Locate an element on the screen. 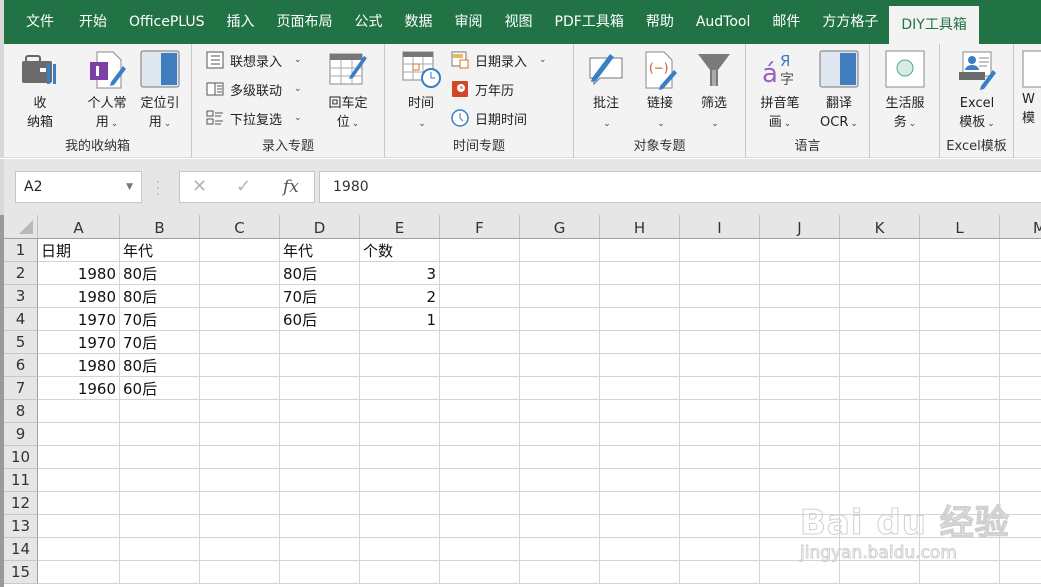  row-header-5: 5 is located at coordinates (21, 342).